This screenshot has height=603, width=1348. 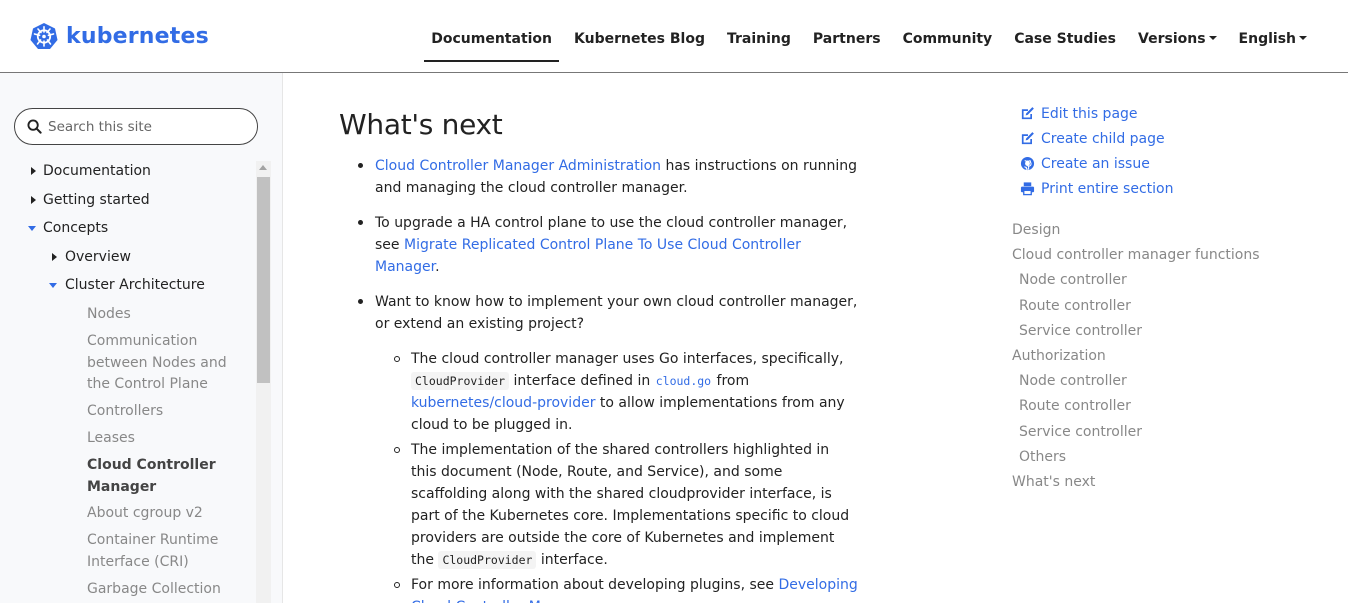 What do you see at coordinates (167, 412) in the screenshot?
I see `sidebar-item-controllers: Controllers` at bounding box center [167, 412].